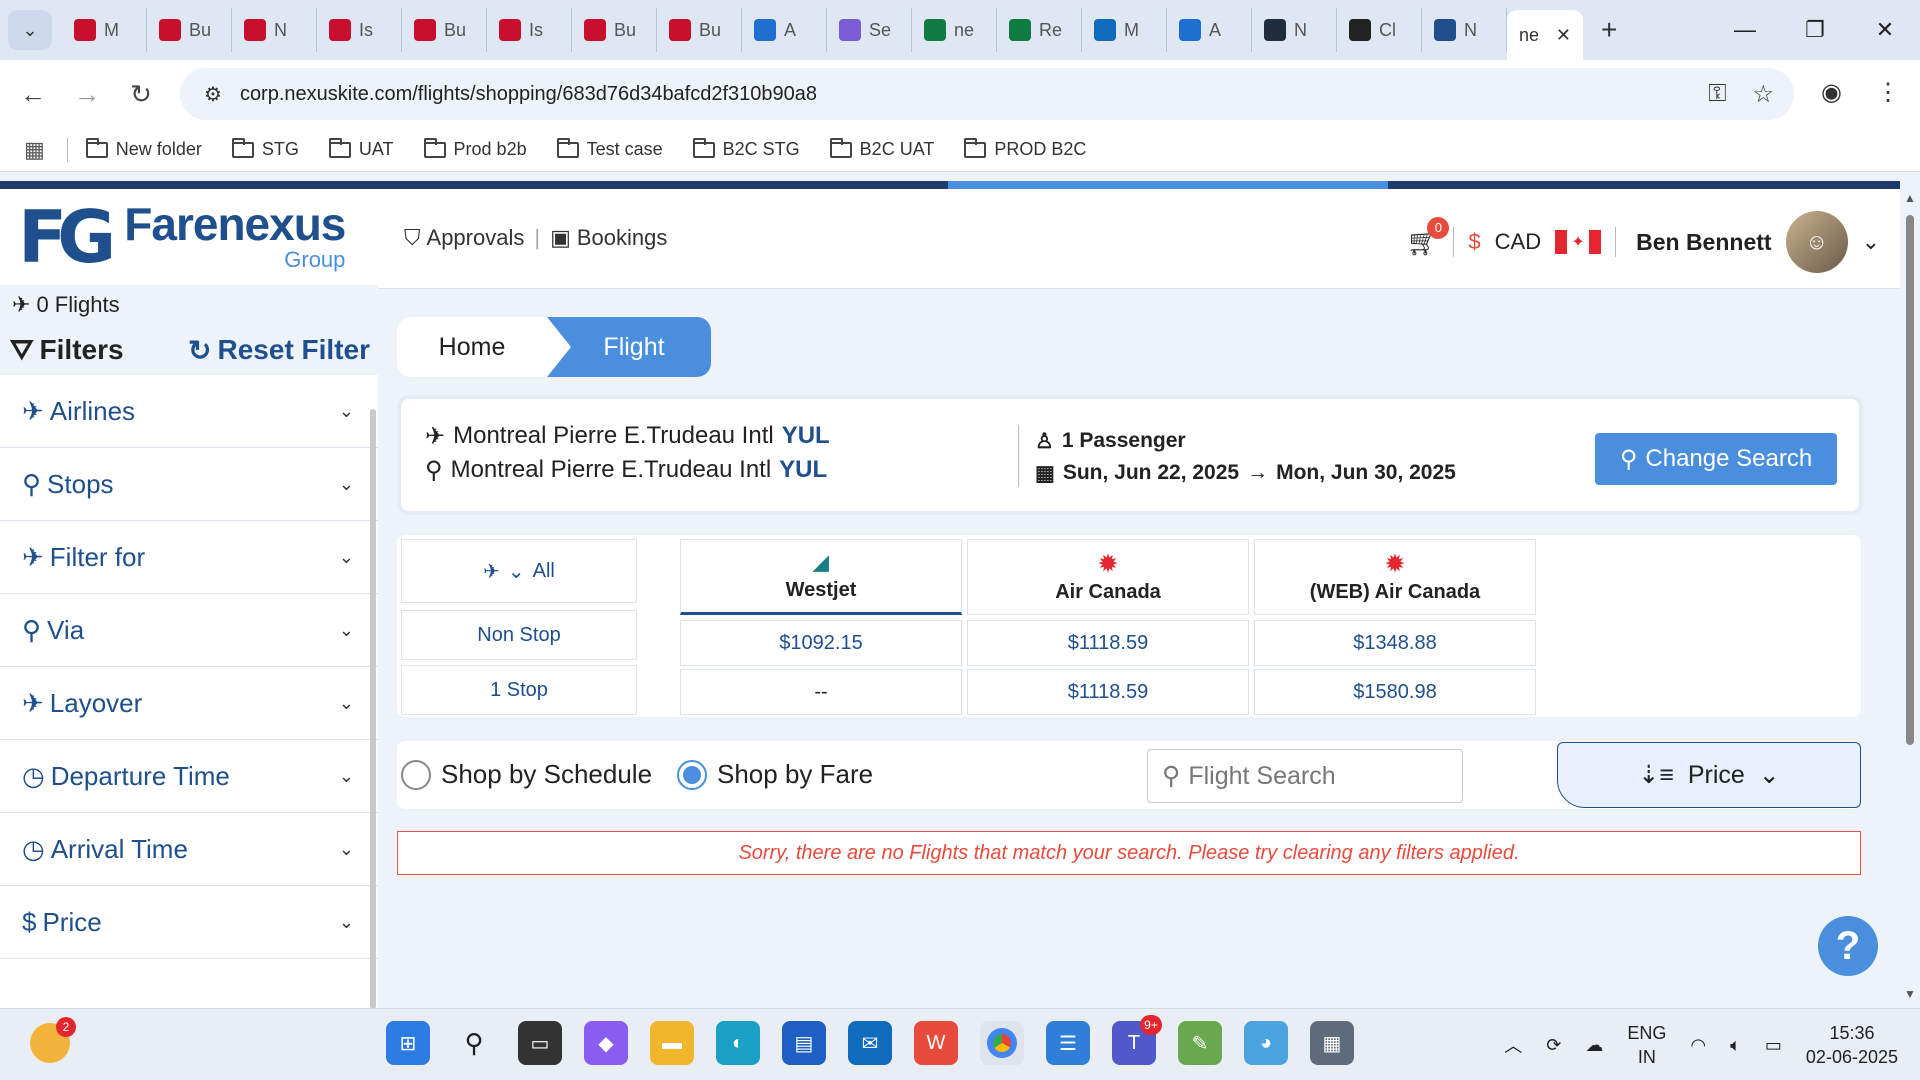 This screenshot has height=1080, width=1920. Describe the element at coordinates (475, 148) in the screenshot. I see `bookmark-folder: Prod b2b` at that location.